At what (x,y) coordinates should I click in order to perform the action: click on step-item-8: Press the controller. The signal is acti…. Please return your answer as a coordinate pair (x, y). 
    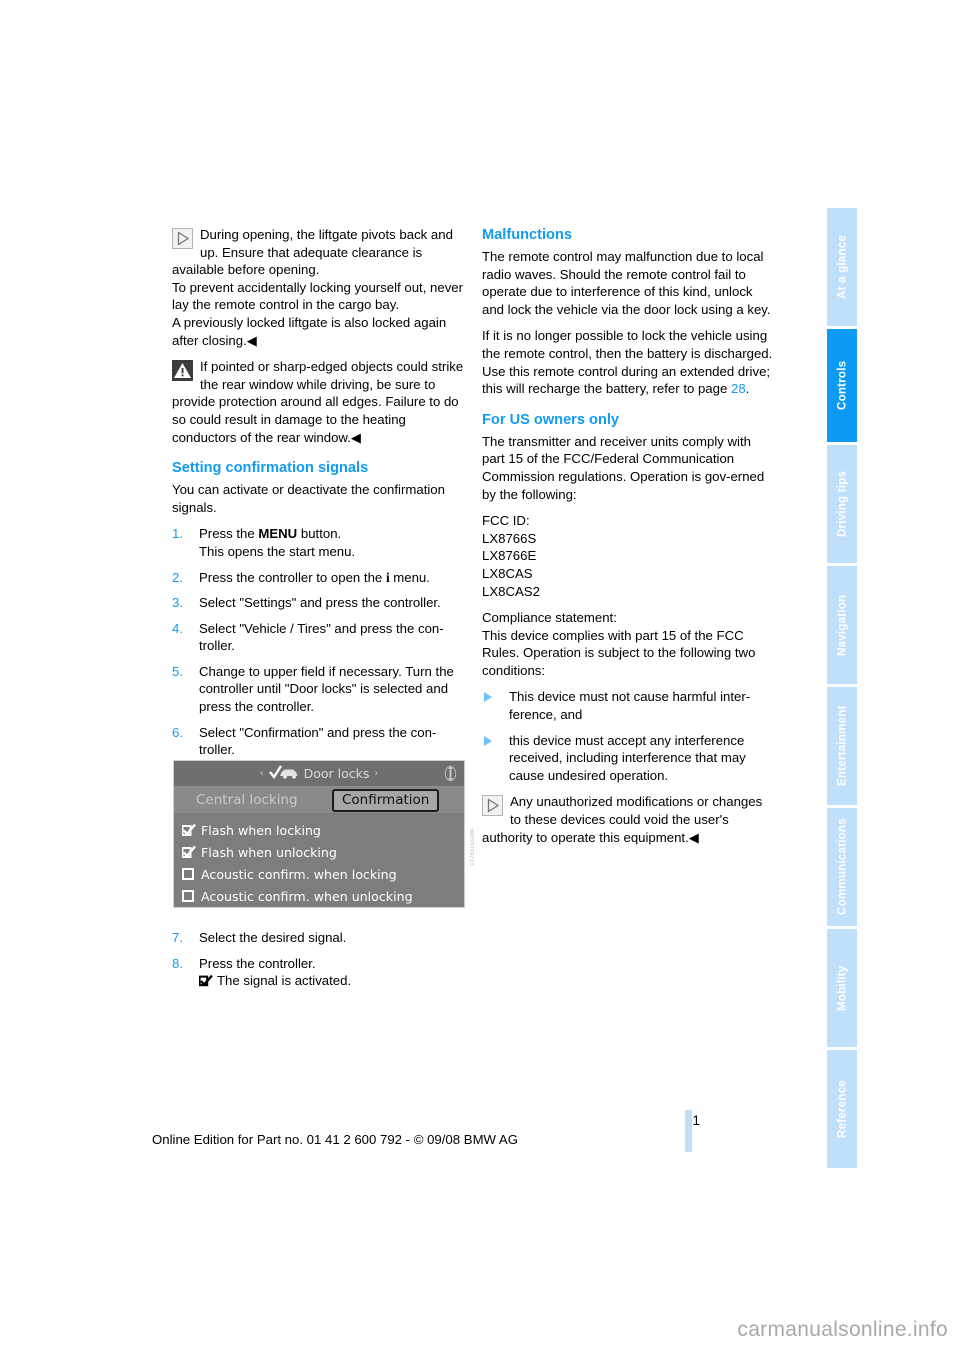
    Looking at the image, I should click on (318, 972).